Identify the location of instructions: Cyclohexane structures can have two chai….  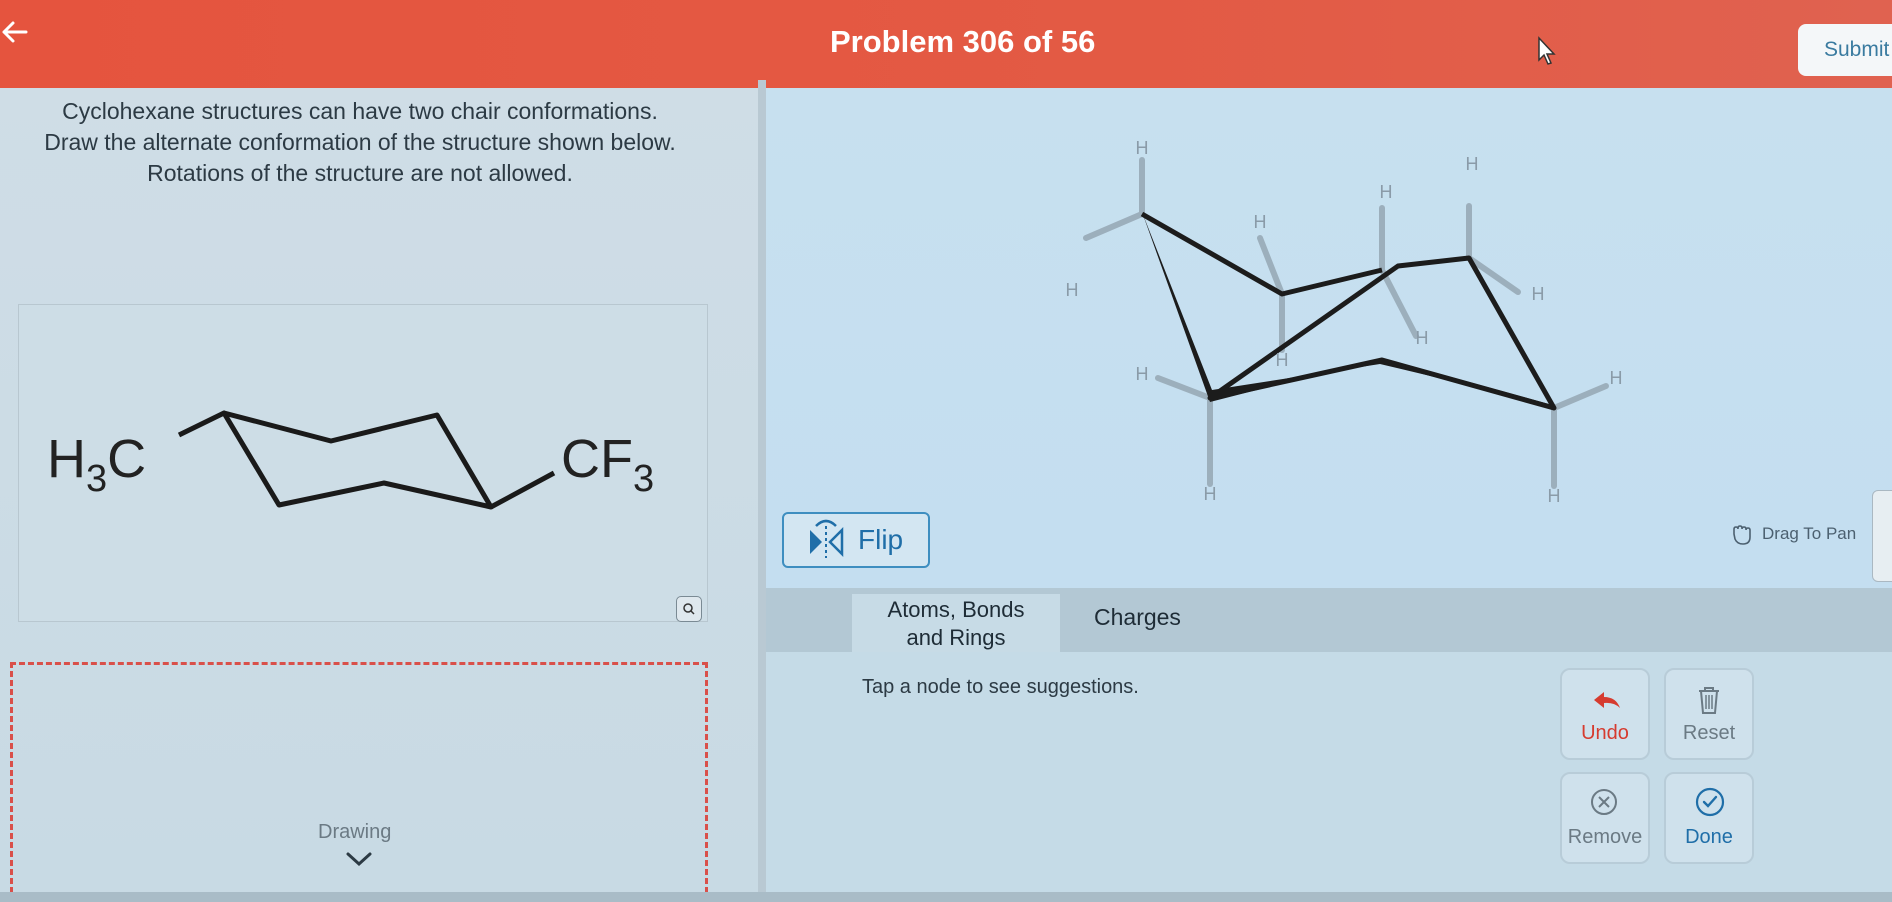
(360, 142).